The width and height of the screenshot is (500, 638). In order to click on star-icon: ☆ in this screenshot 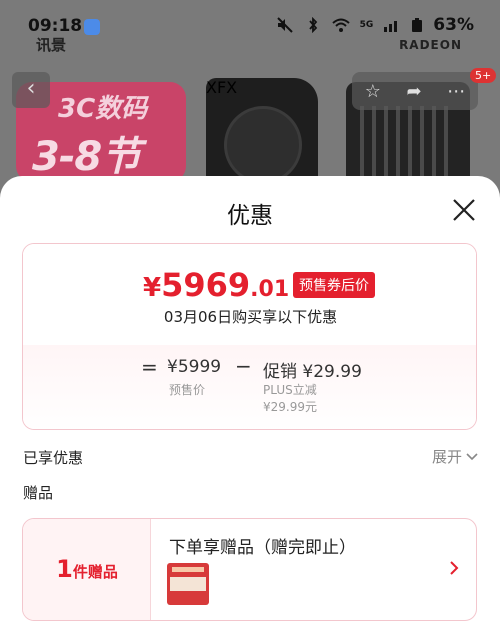, I will do `click(373, 91)`.